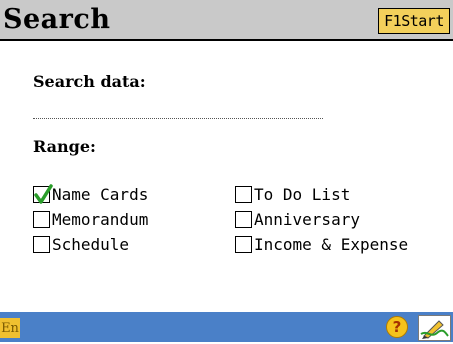 This screenshot has width=453, height=344. What do you see at coordinates (10, 328) in the screenshot?
I see `input-language-indicator: En` at bounding box center [10, 328].